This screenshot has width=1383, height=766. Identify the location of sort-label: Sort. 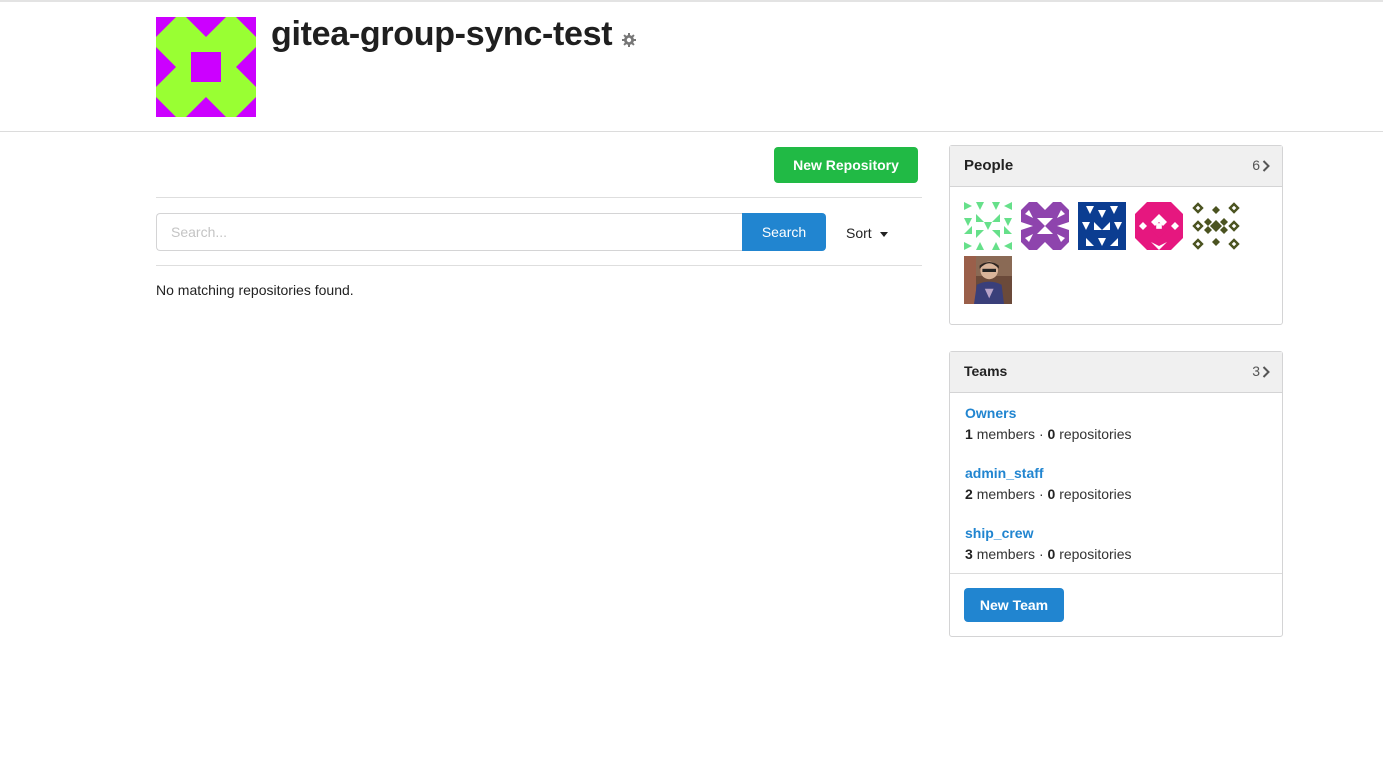
(859, 233).